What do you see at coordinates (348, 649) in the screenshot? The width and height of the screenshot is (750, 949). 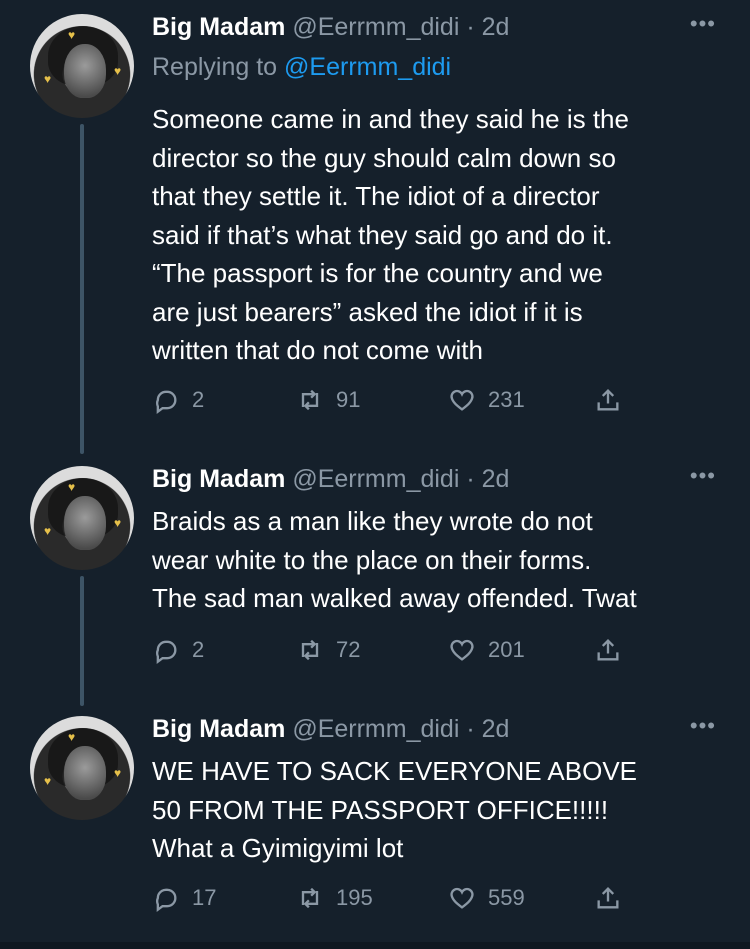 I see `retweet-count: 72` at bounding box center [348, 649].